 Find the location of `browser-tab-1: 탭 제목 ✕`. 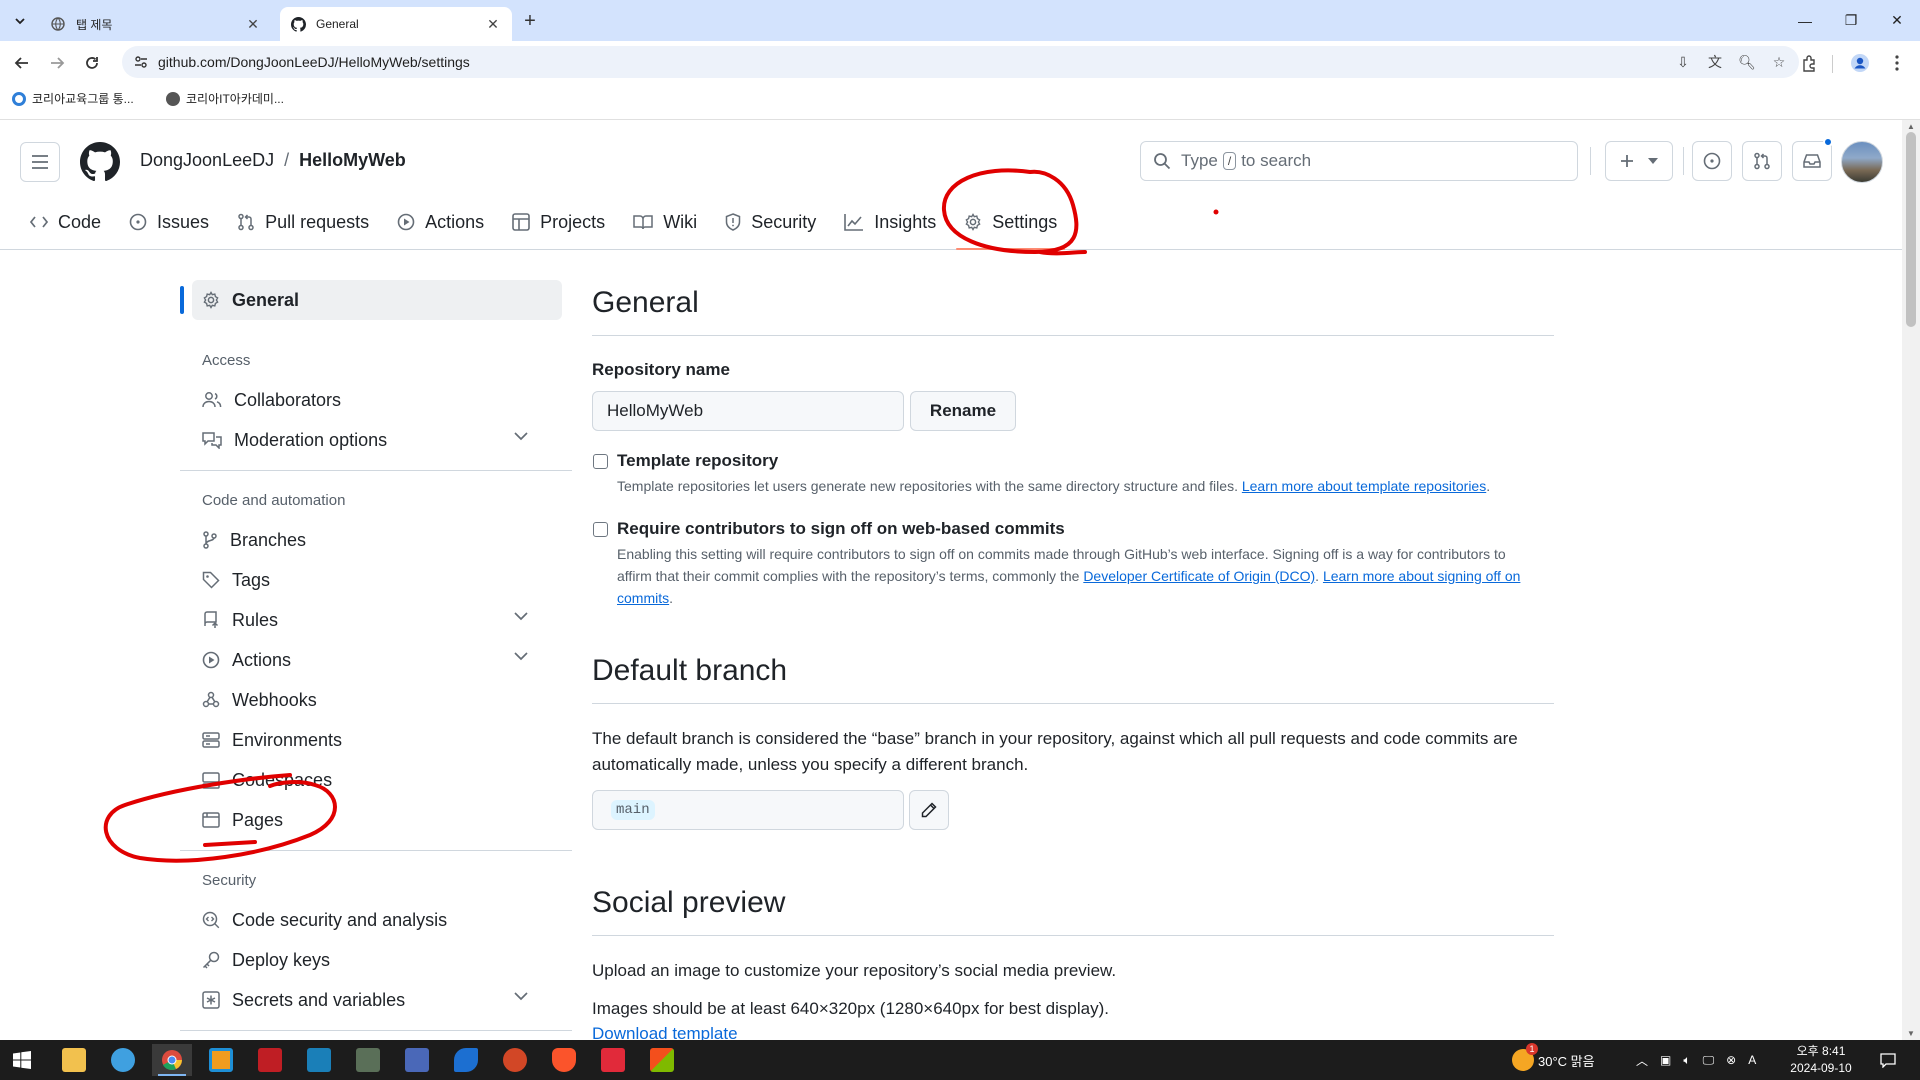

browser-tab-1: 탭 제목 ✕ is located at coordinates (156, 24).